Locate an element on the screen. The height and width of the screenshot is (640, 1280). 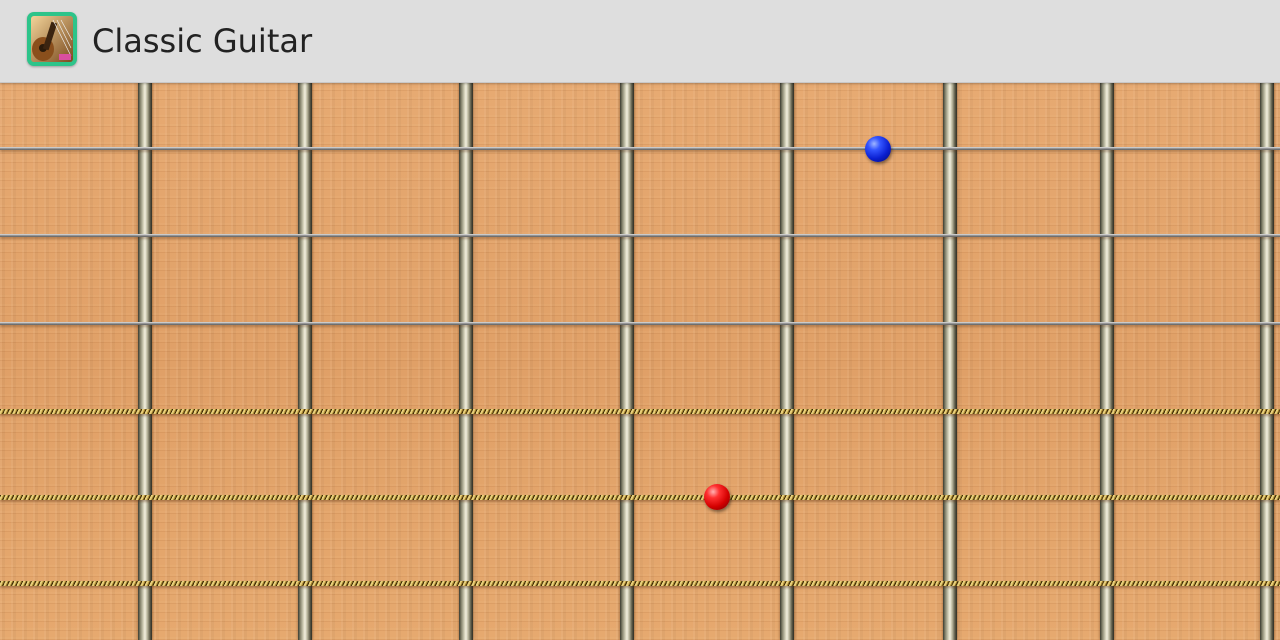
guitar-icon is located at coordinates (52, 39).